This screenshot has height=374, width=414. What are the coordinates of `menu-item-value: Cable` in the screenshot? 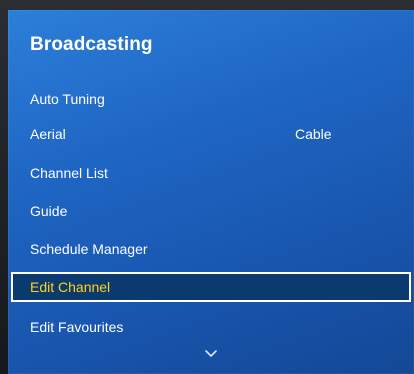 It's located at (313, 134).